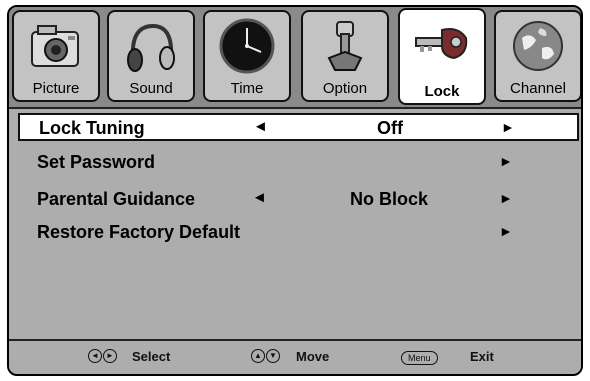 The image size is (590, 381). What do you see at coordinates (151, 356) in the screenshot?
I see `select-hint: Select` at bounding box center [151, 356].